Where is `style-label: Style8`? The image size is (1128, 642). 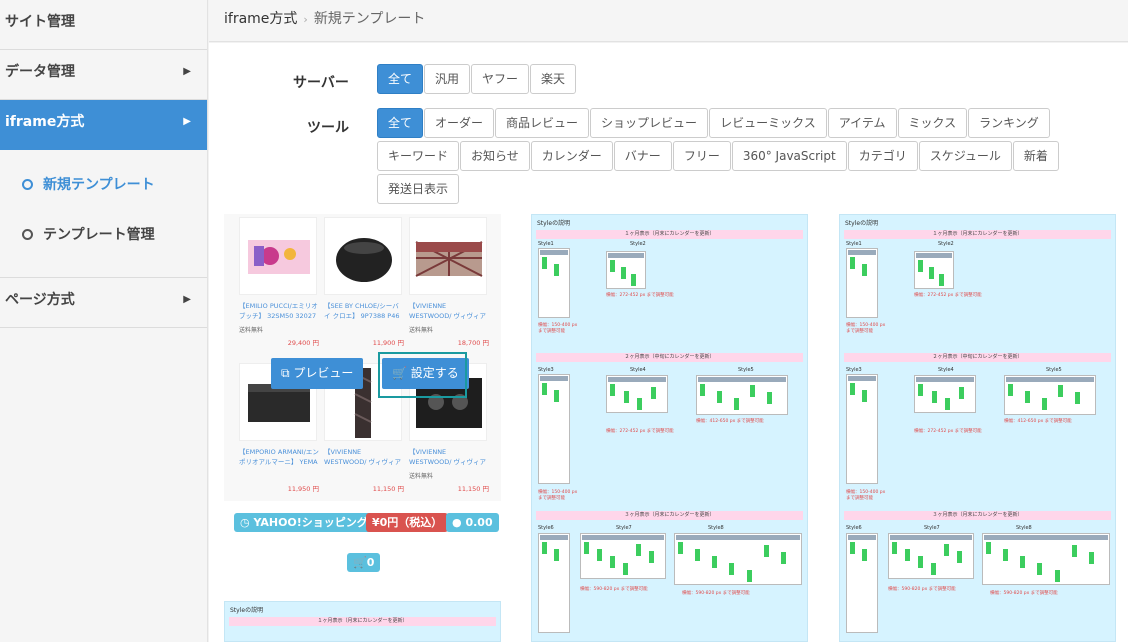
style-label: Style8 is located at coordinates (716, 528).